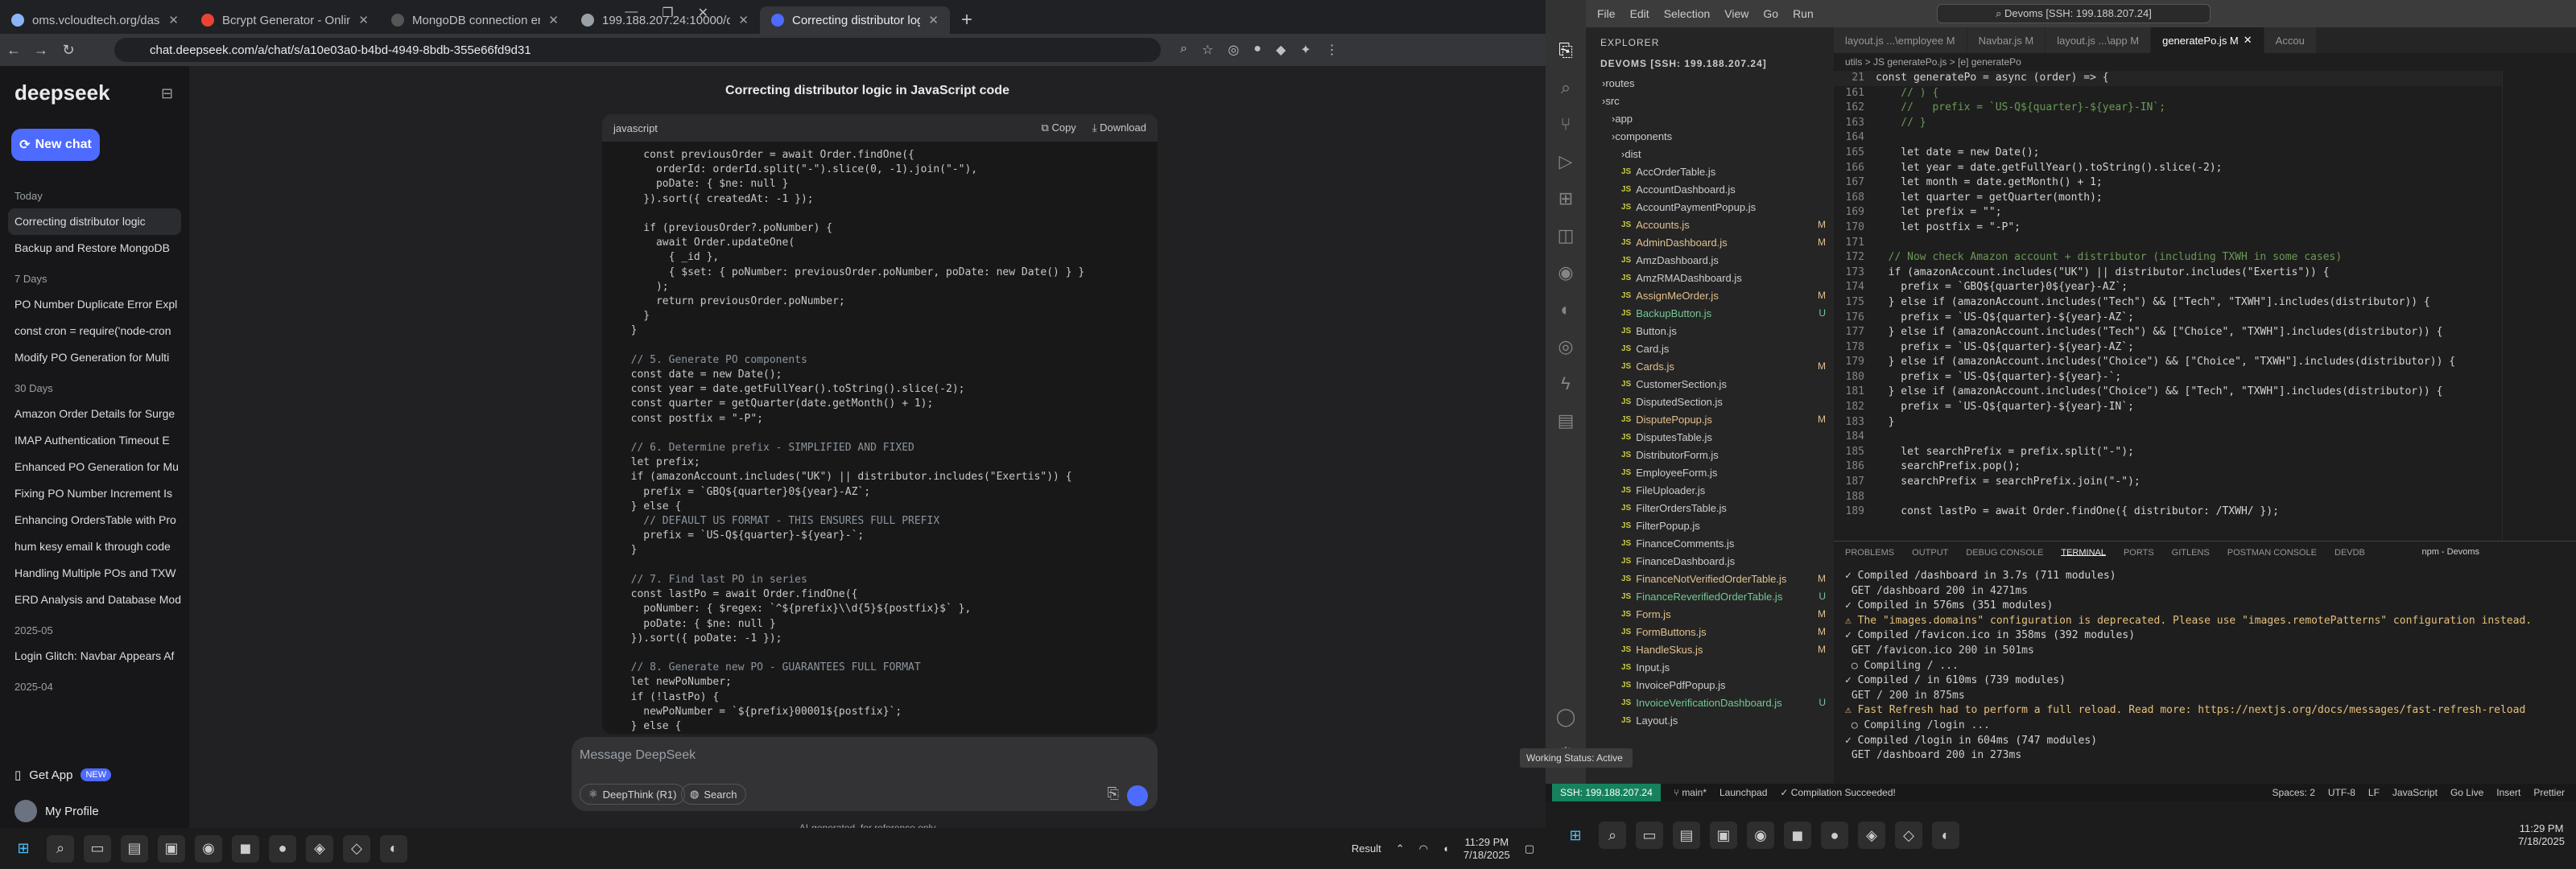 This screenshot has height=869, width=2576. What do you see at coordinates (1710, 171) in the screenshot?
I see `tree-file: JS AccOrderTable.js` at bounding box center [1710, 171].